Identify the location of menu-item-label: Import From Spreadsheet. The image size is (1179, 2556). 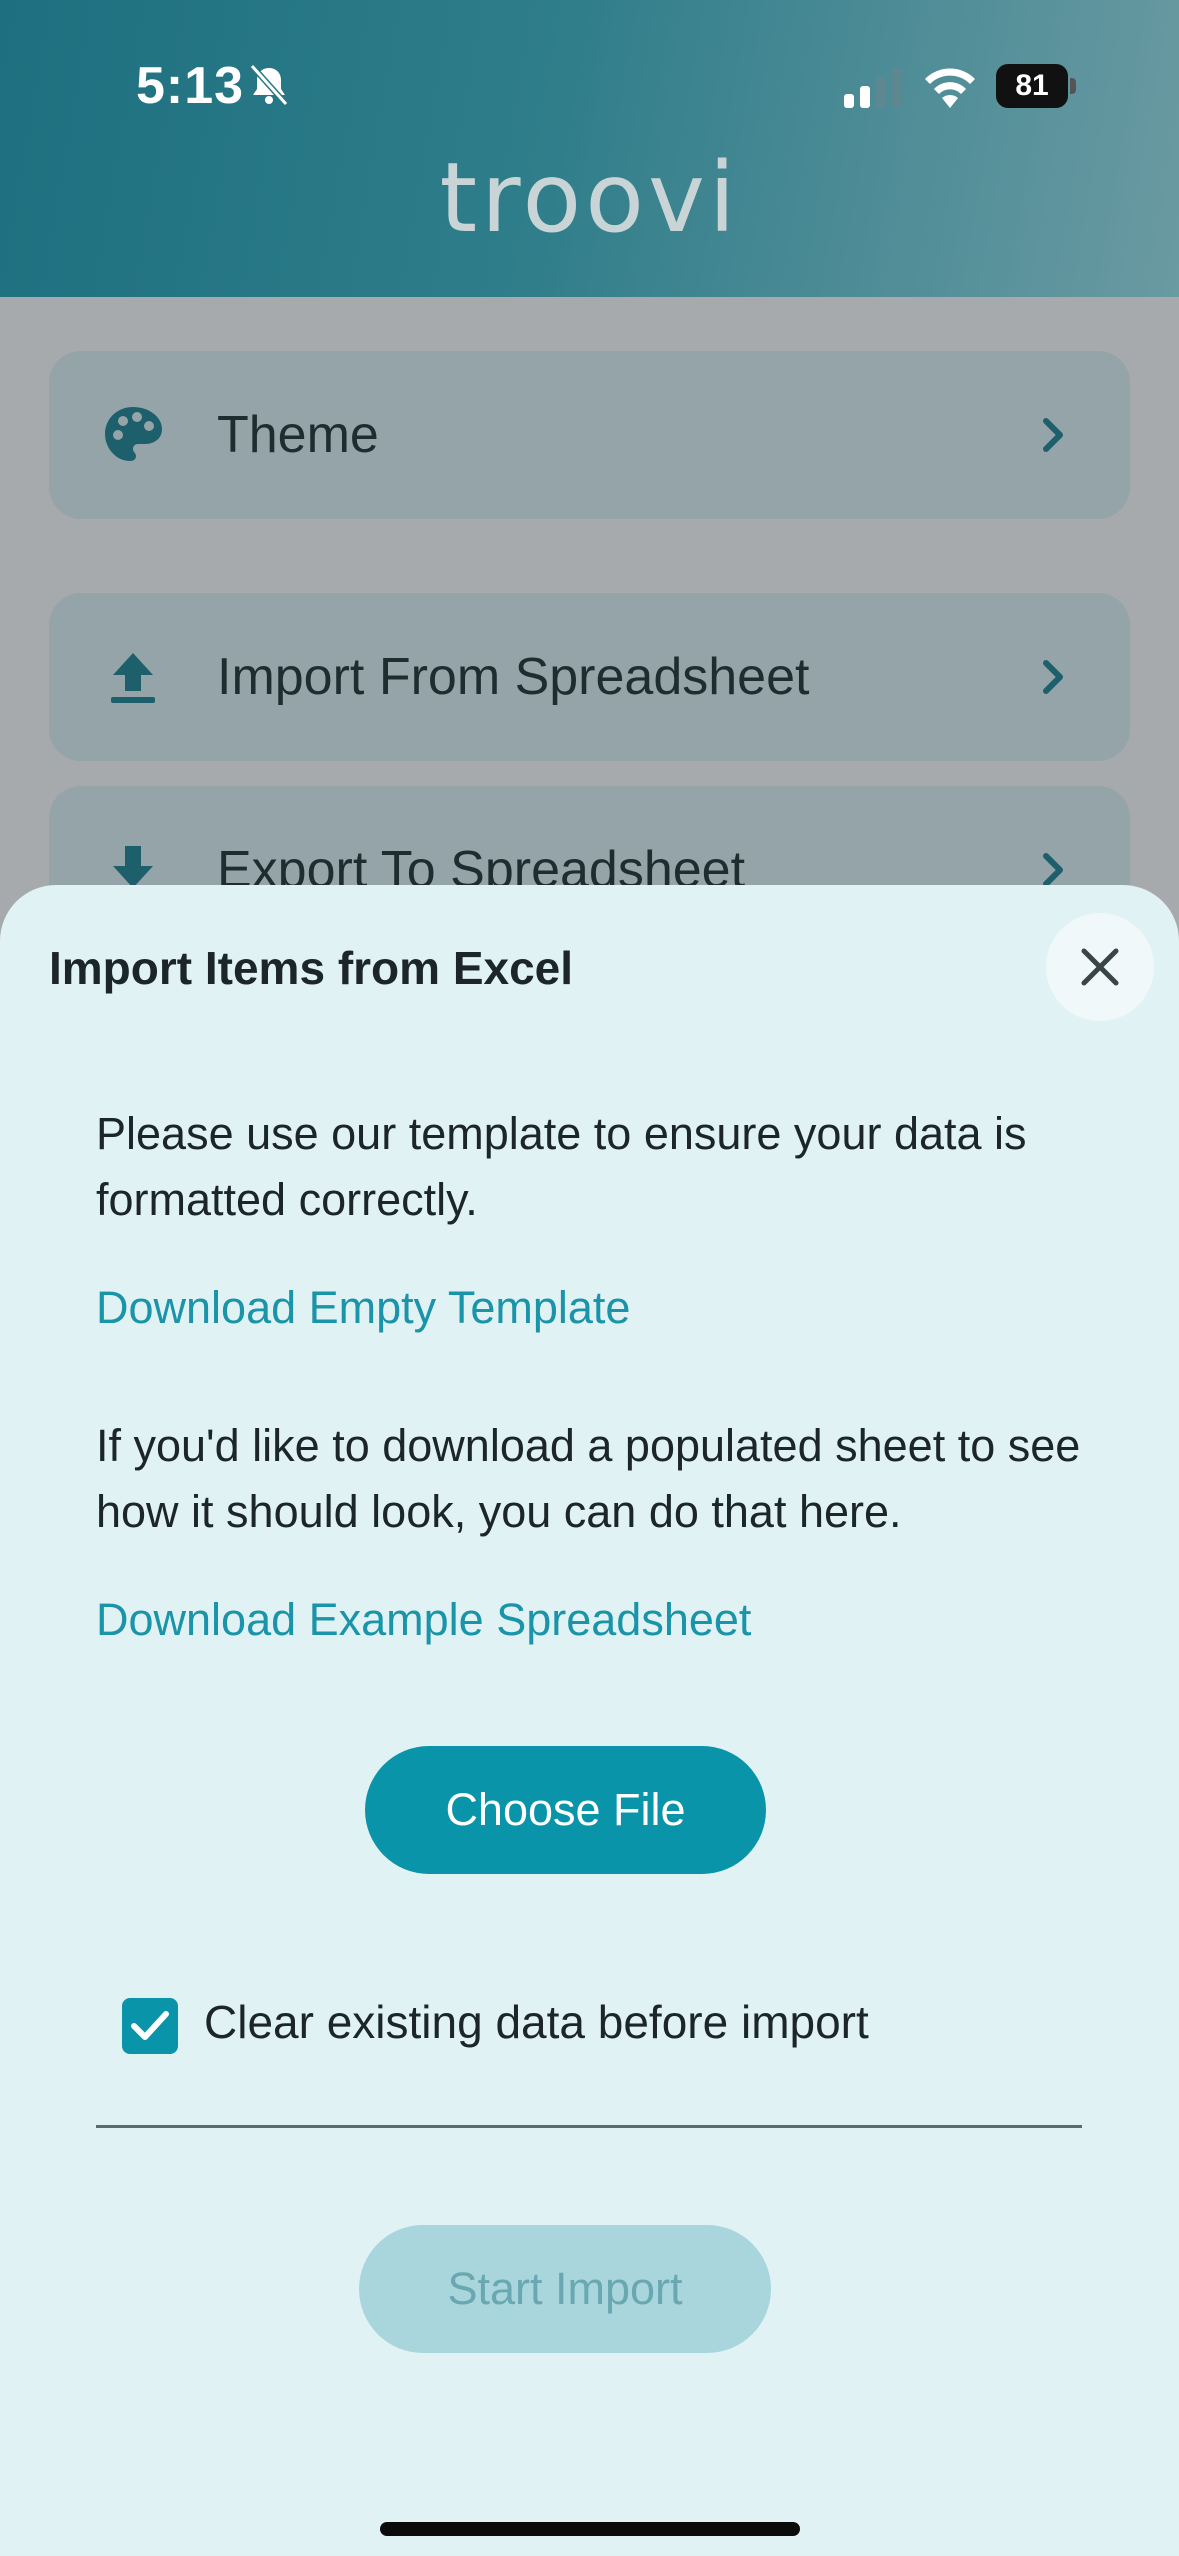
(513, 677).